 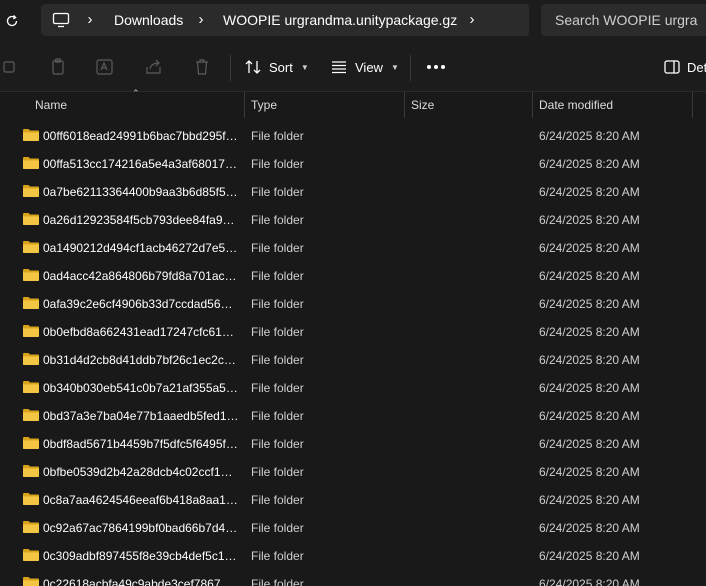 What do you see at coordinates (324, 105) in the screenshot?
I see `column-header-type: Type` at bounding box center [324, 105].